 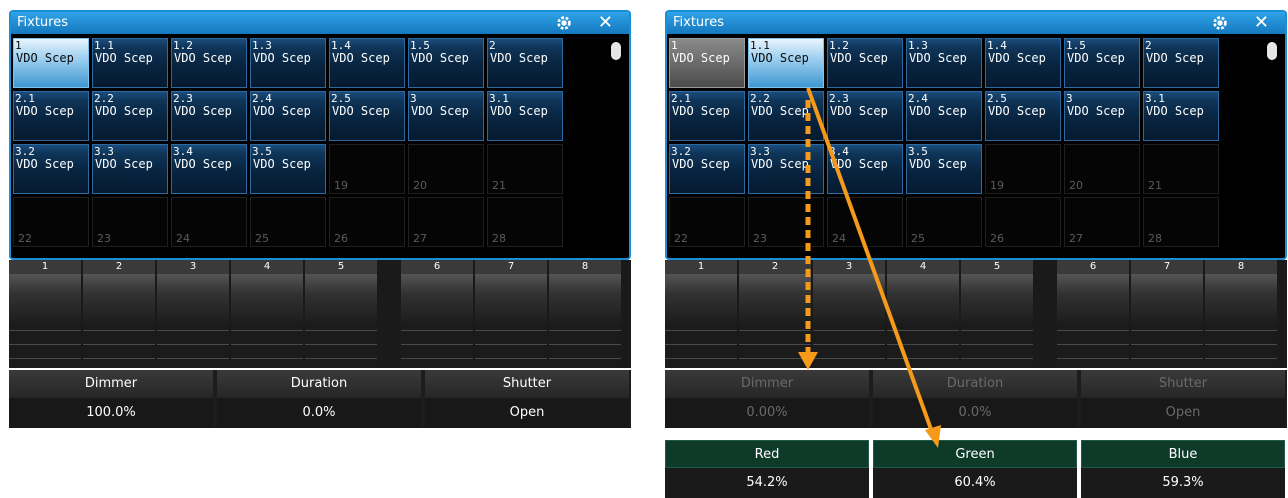 What do you see at coordinates (870, 260) in the screenshot?
I see `solid-arrow-line` at bounding box center [870, 260].